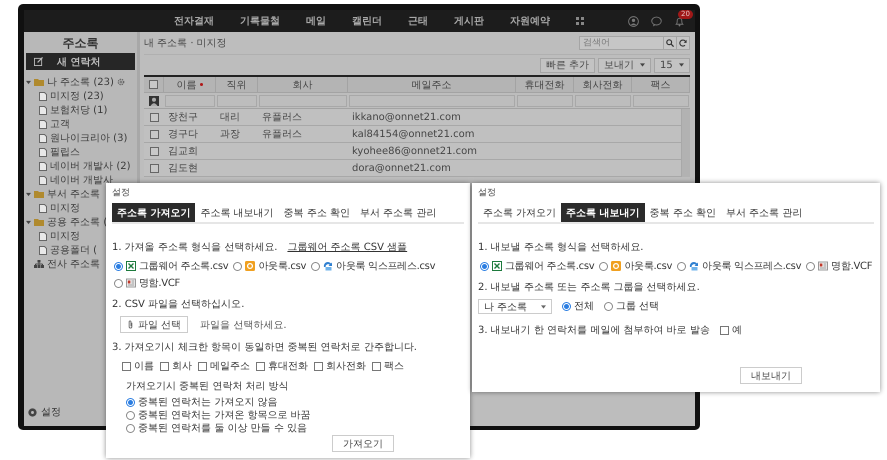 This screenshot has height=460, width=887. Describe the element at coordinates (194, 21) in the screenshot. I see `nav-menu-item: 전자결재` at that location.